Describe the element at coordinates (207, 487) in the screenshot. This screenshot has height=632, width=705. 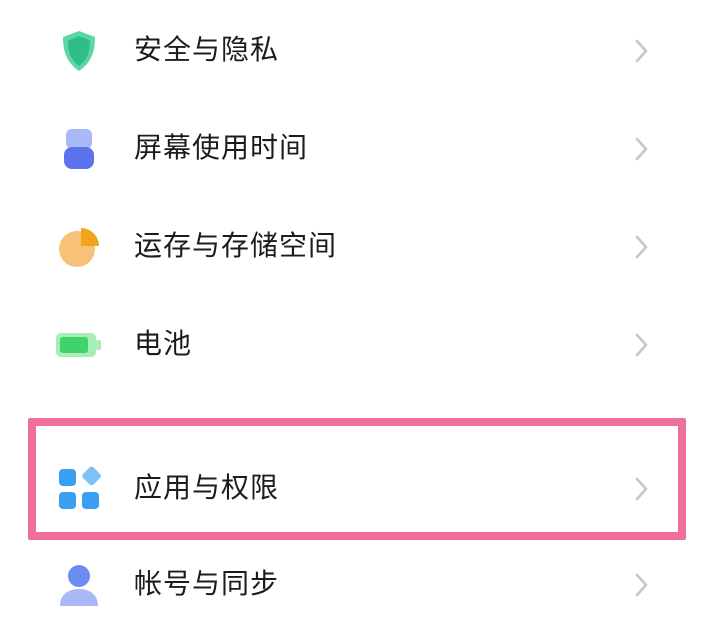
I see `settings-item-label: 应用与权限` at that location.